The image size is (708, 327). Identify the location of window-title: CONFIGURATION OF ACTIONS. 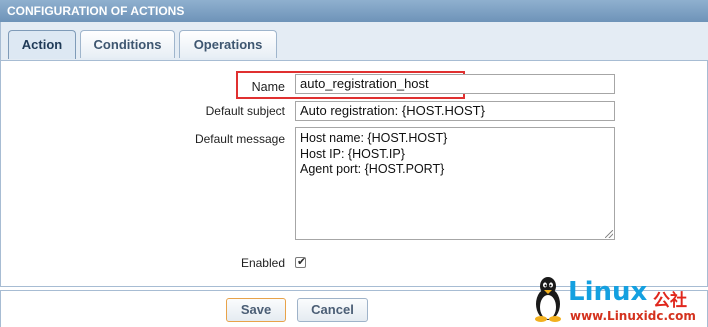
(96, 11).